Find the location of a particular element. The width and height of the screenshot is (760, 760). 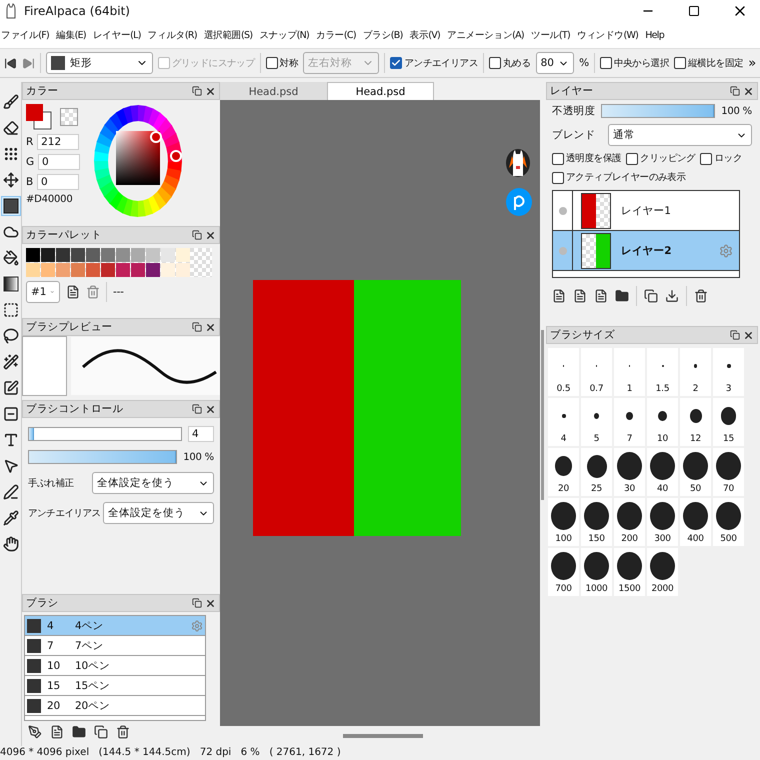

gradient-icon is located at coordinates (10, 284).